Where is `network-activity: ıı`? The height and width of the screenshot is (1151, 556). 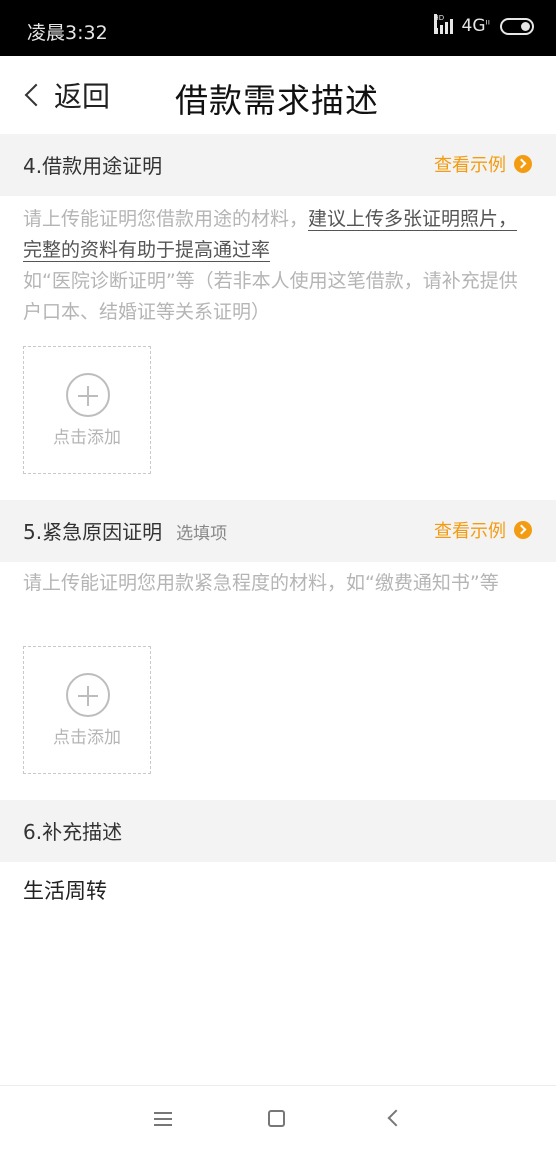 network-activity: ıı is located at coordinates (487, 22).